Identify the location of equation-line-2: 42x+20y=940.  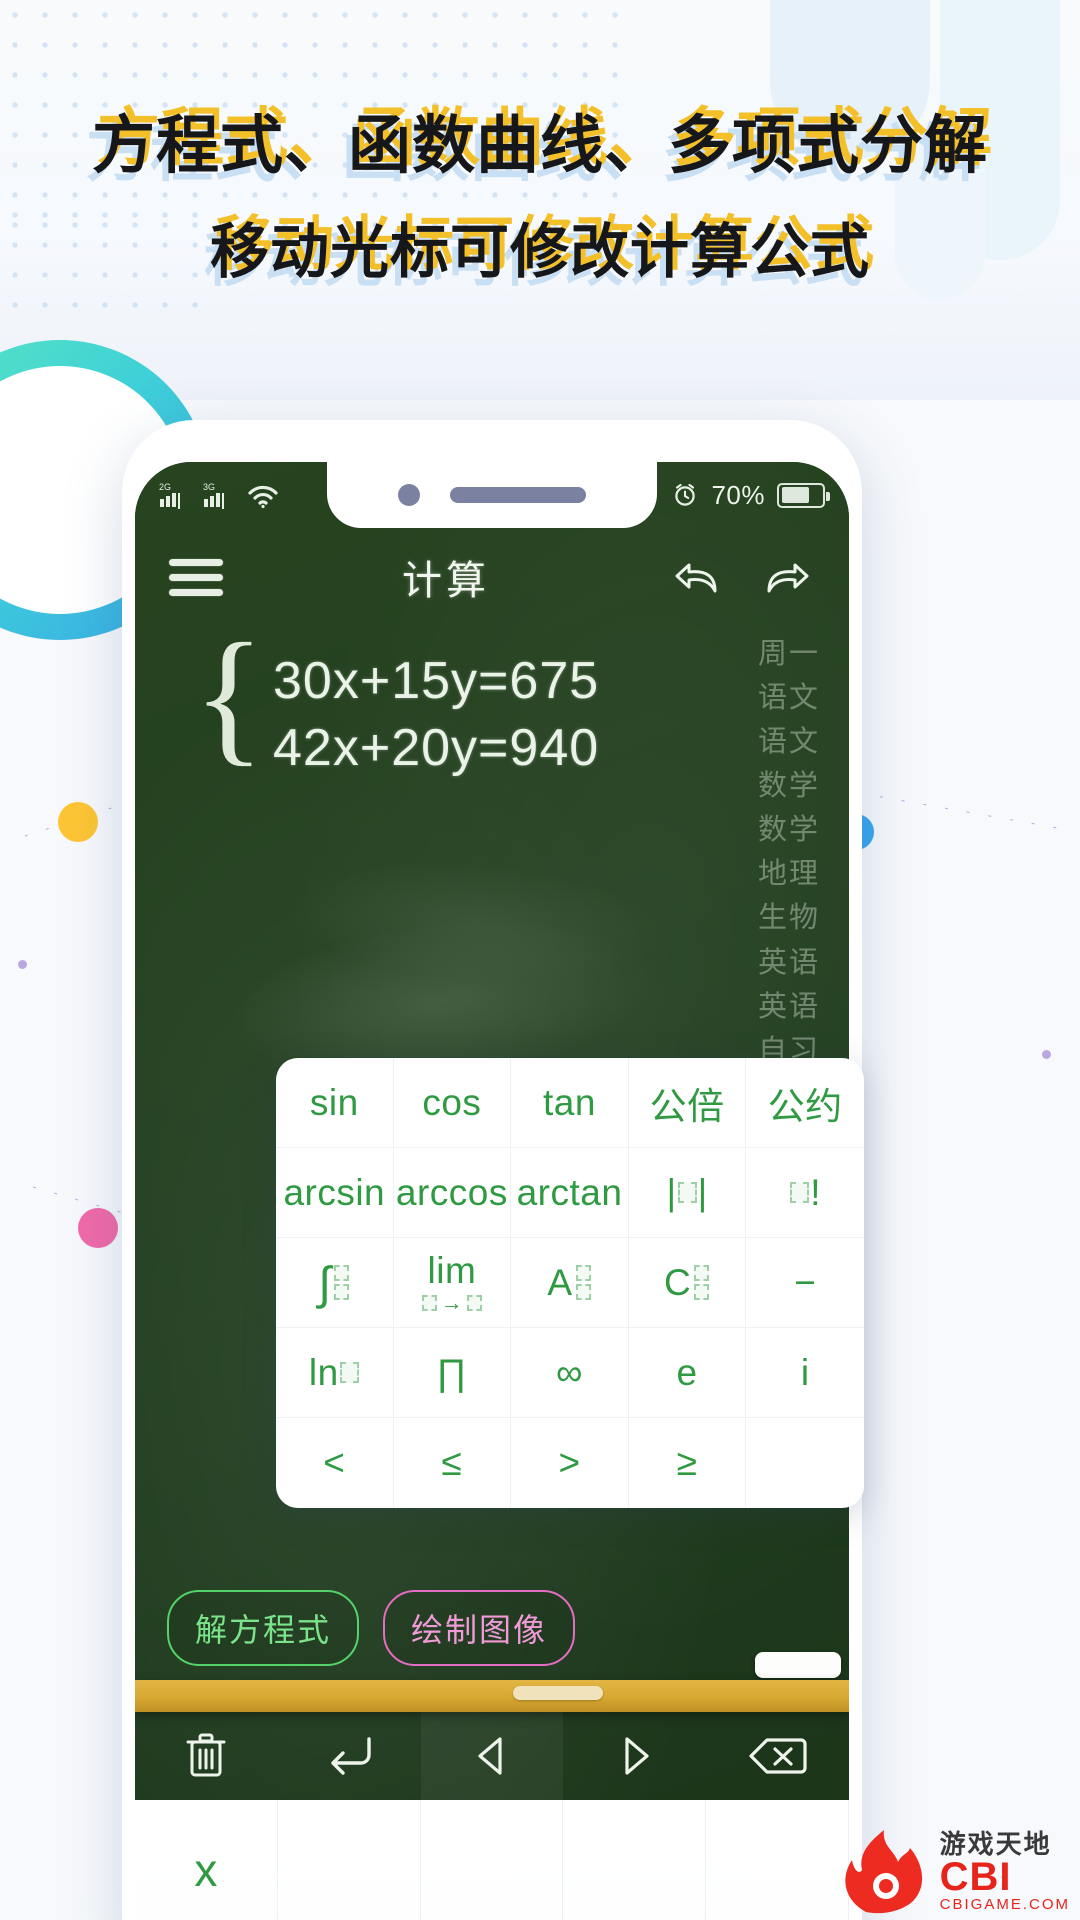
(436, 747).